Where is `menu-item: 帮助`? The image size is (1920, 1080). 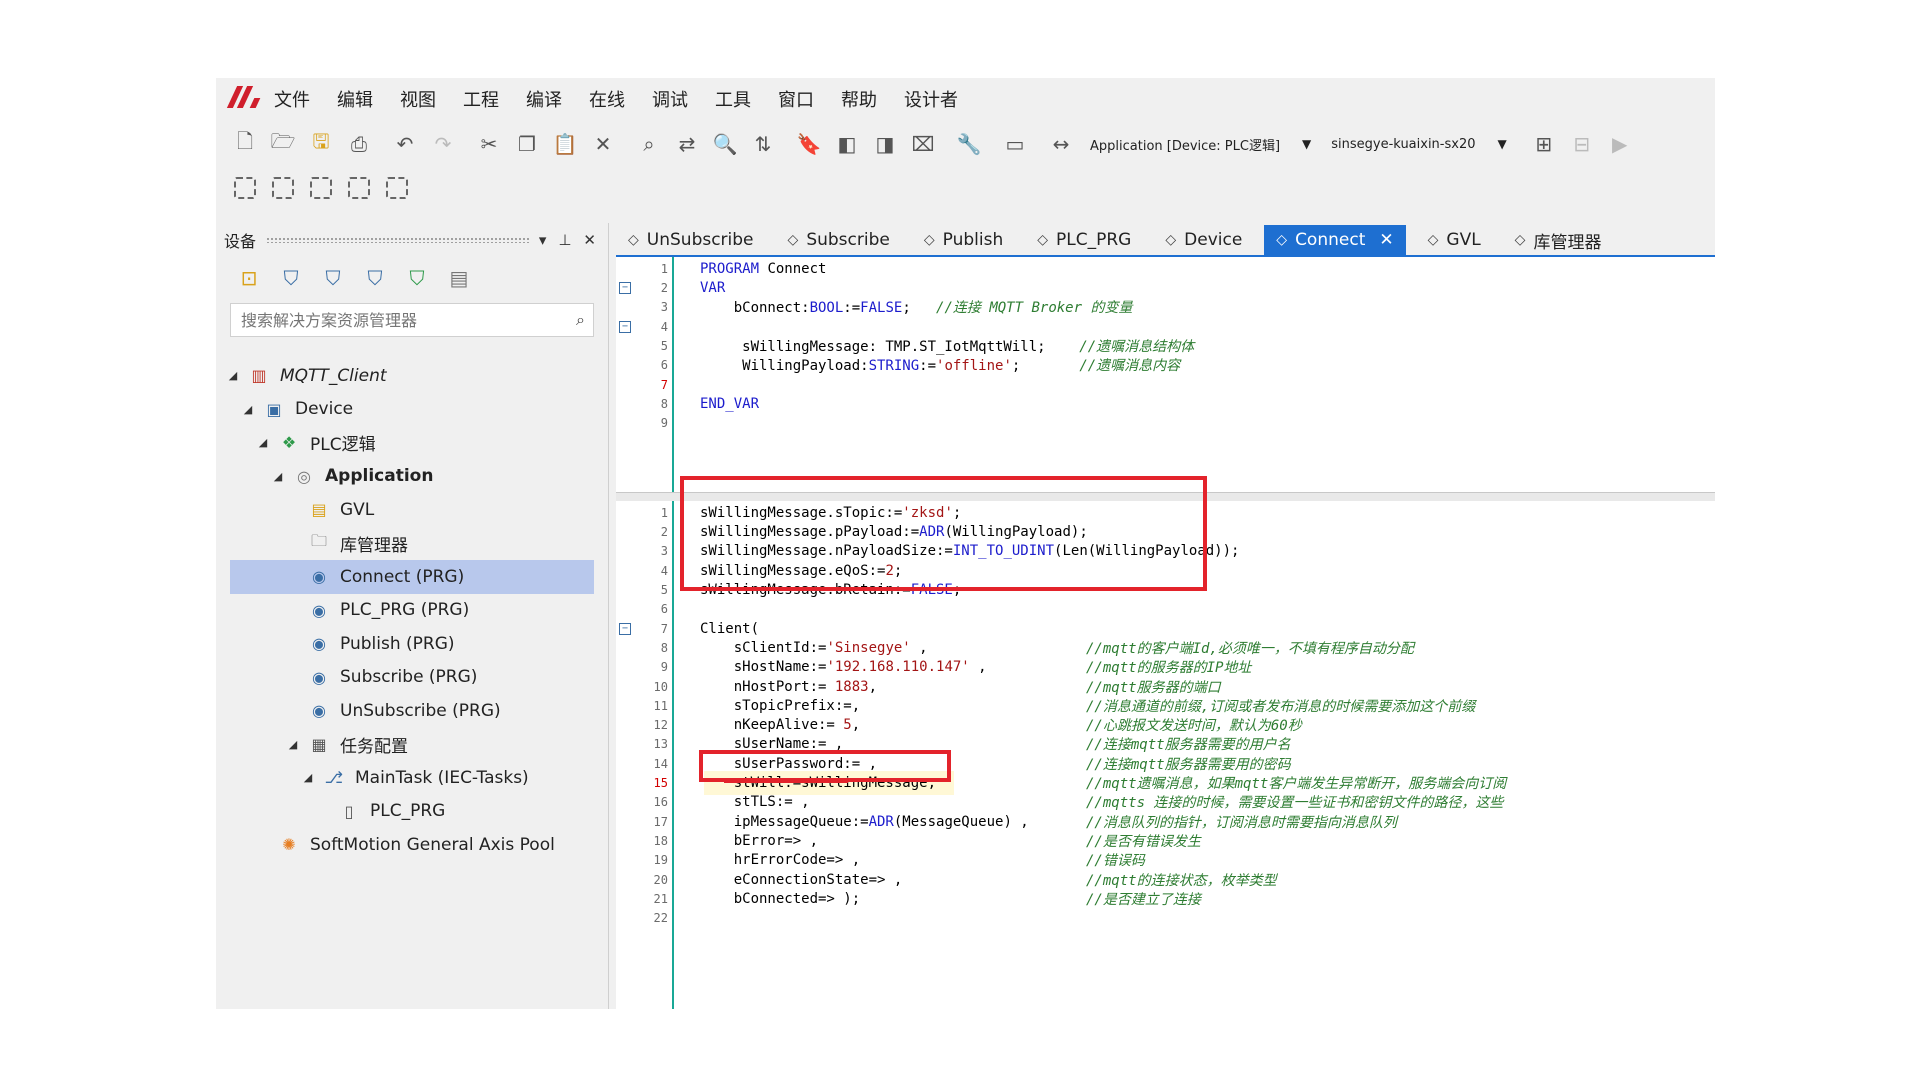 menu-item: 帮助 is located at coordinates (859, 99).